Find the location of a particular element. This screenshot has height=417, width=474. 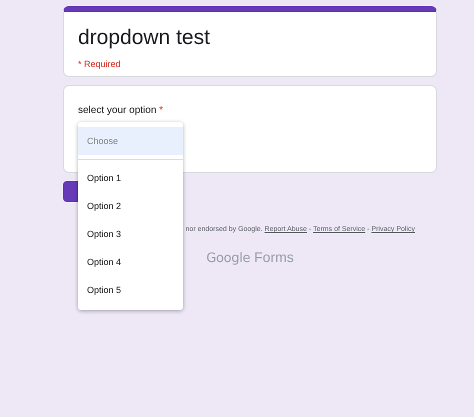

question-label: select your option * is located at coordinates (121, 110).